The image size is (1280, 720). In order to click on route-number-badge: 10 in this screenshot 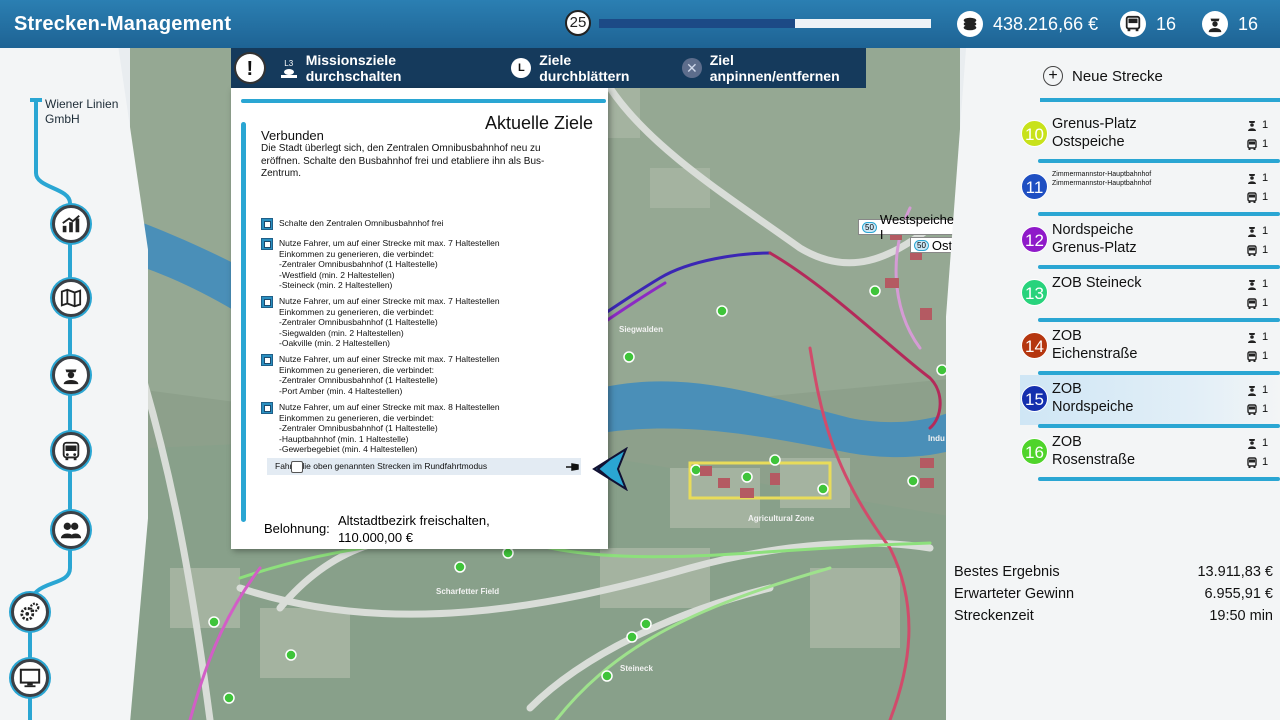, I will do `click(1034, 133)`.